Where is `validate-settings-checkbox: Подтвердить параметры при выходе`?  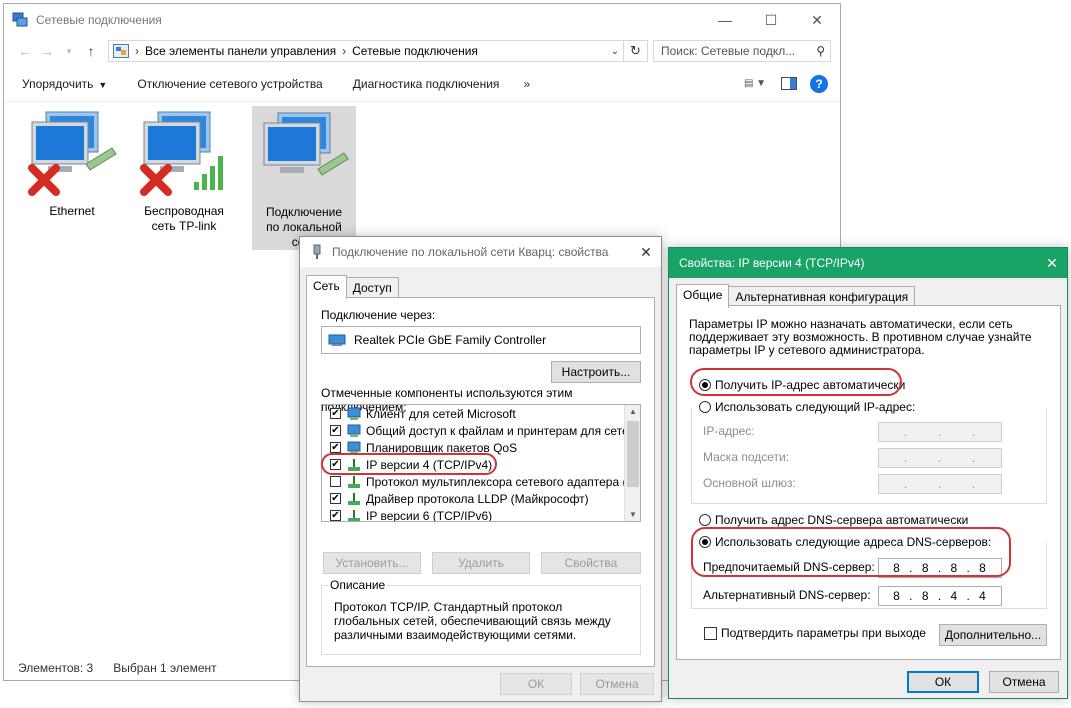 validate-settings-checkbox: Подтвердить параметры при выходе is located at coordinates (815, 633).